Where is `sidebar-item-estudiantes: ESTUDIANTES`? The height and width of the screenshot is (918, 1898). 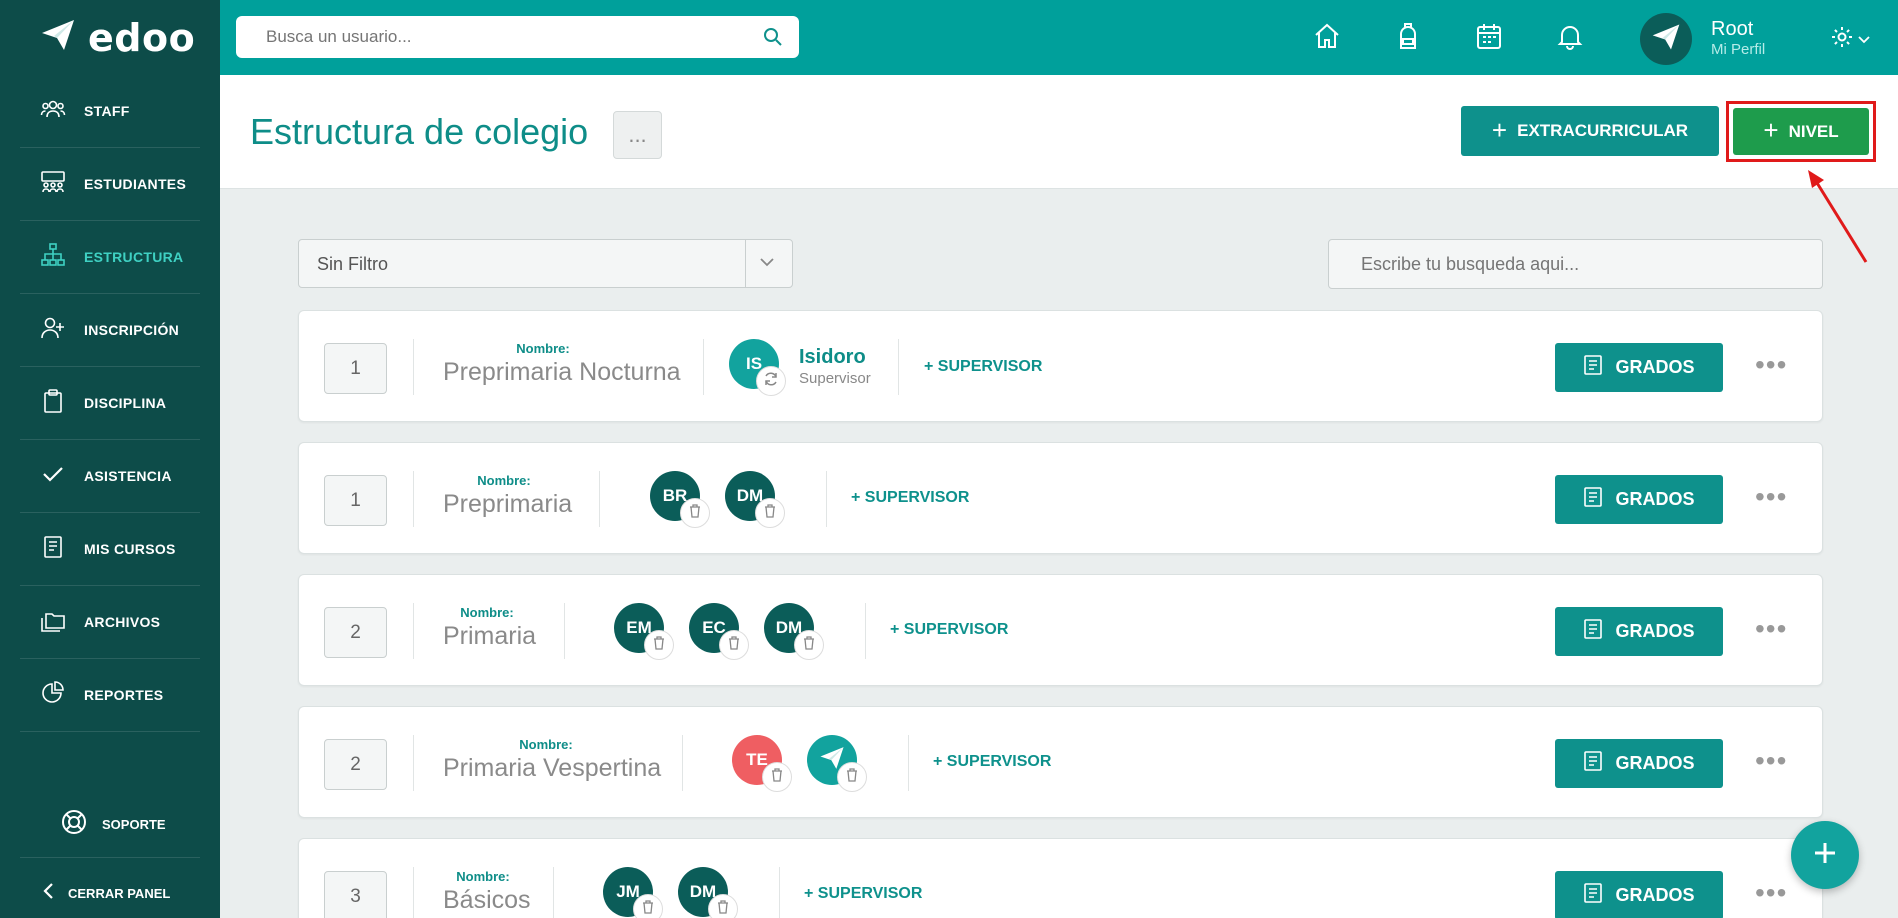 sidebar-item-estudiantes: ESTUDIANTES is located at coordinates (110, 184).